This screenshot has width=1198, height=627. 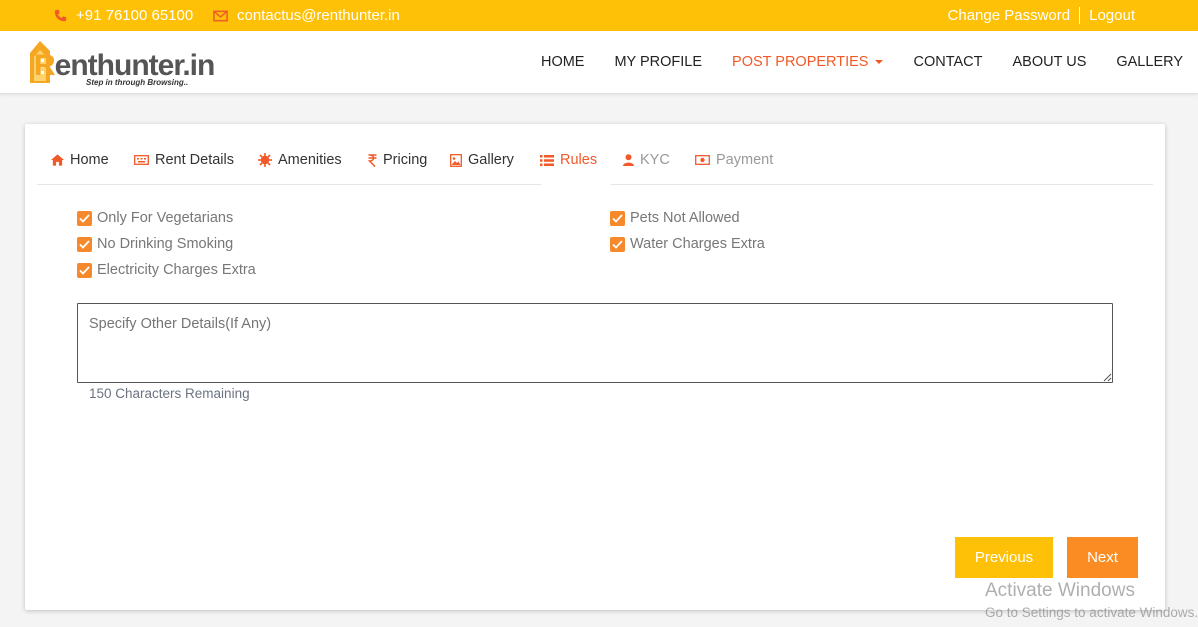 What do you see at coordinates (220, 15) in the screenshot?
I see `envelope-icon` at bounding box center [220, 15].